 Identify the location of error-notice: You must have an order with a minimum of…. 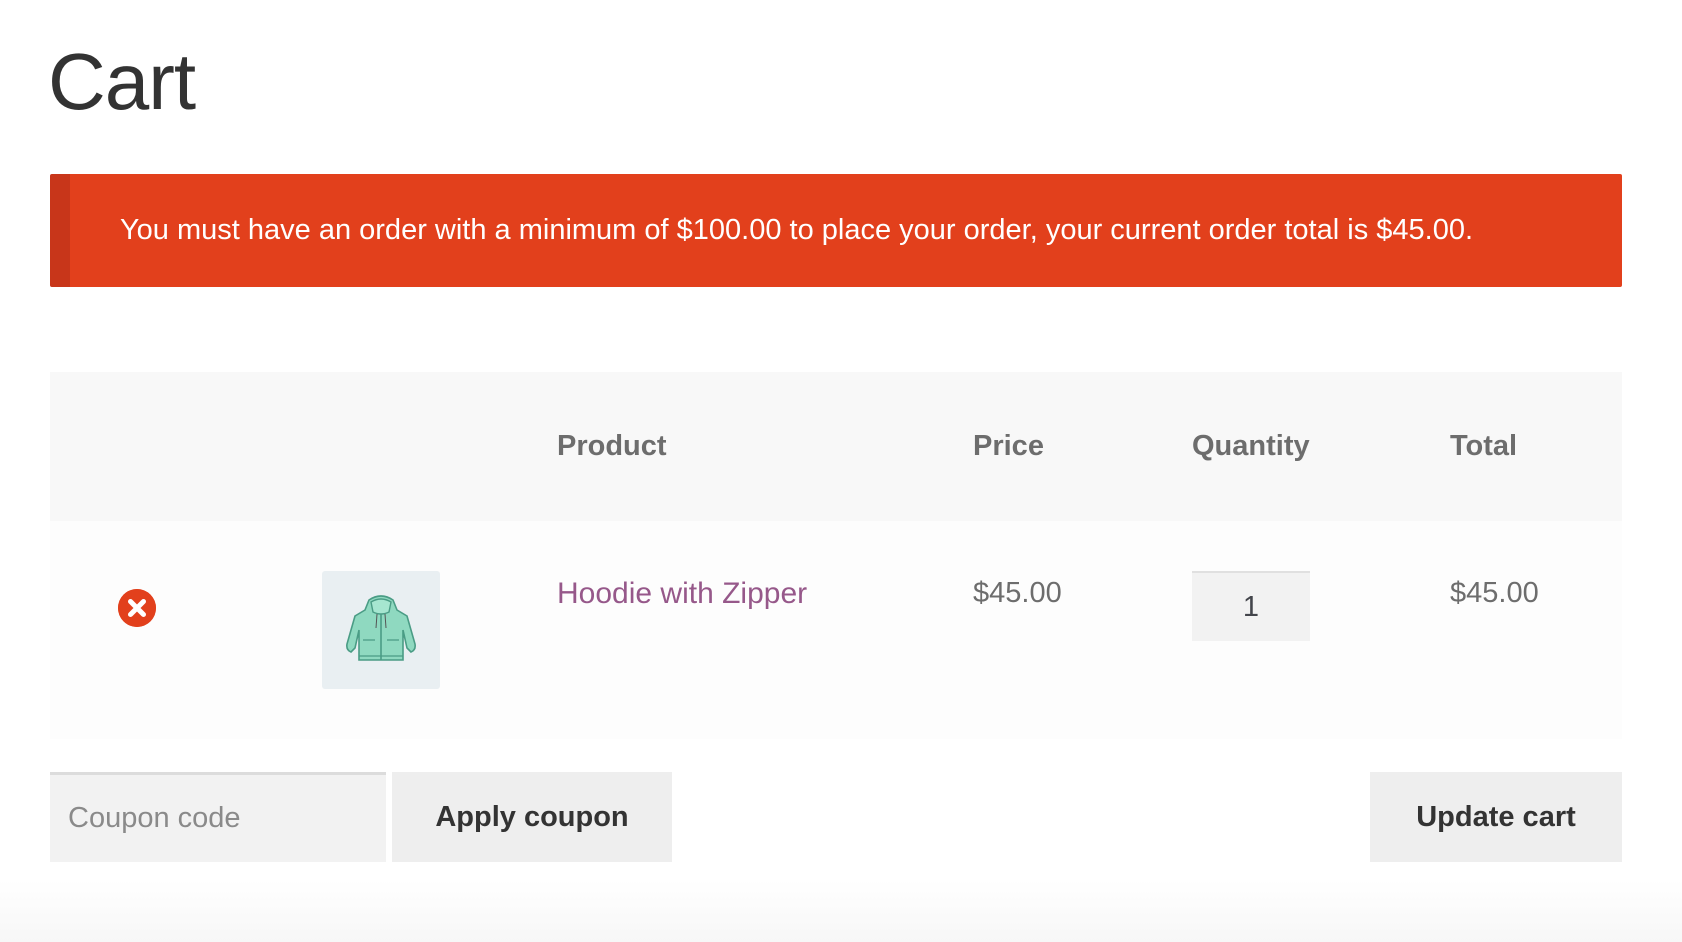
(836, 230).